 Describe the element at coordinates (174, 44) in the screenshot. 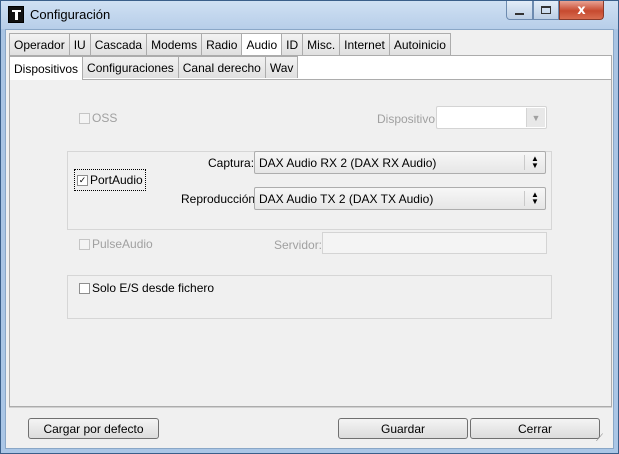

I see `tab-modems: Modems` at that location.